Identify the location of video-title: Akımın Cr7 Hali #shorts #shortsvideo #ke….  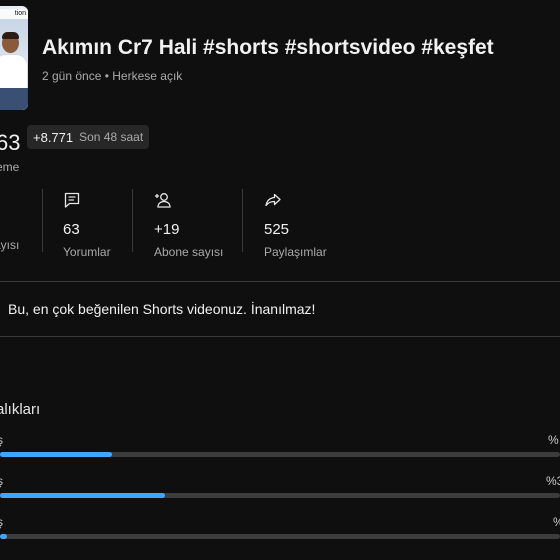
(268, 47).